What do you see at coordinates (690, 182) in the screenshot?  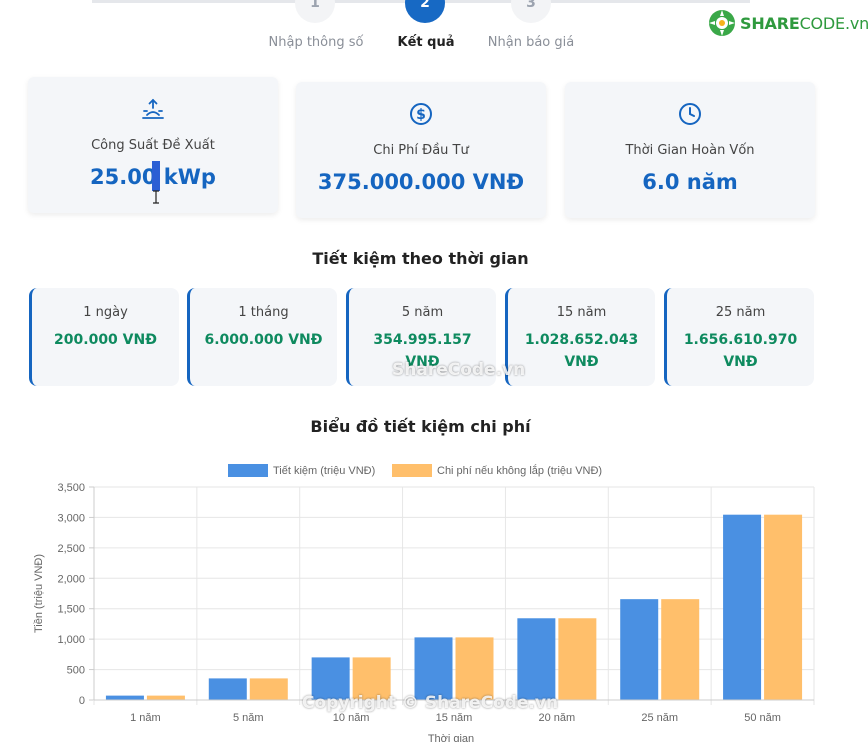 I see `payback-value: 6.0 năm` at bounding box center [690, 182].